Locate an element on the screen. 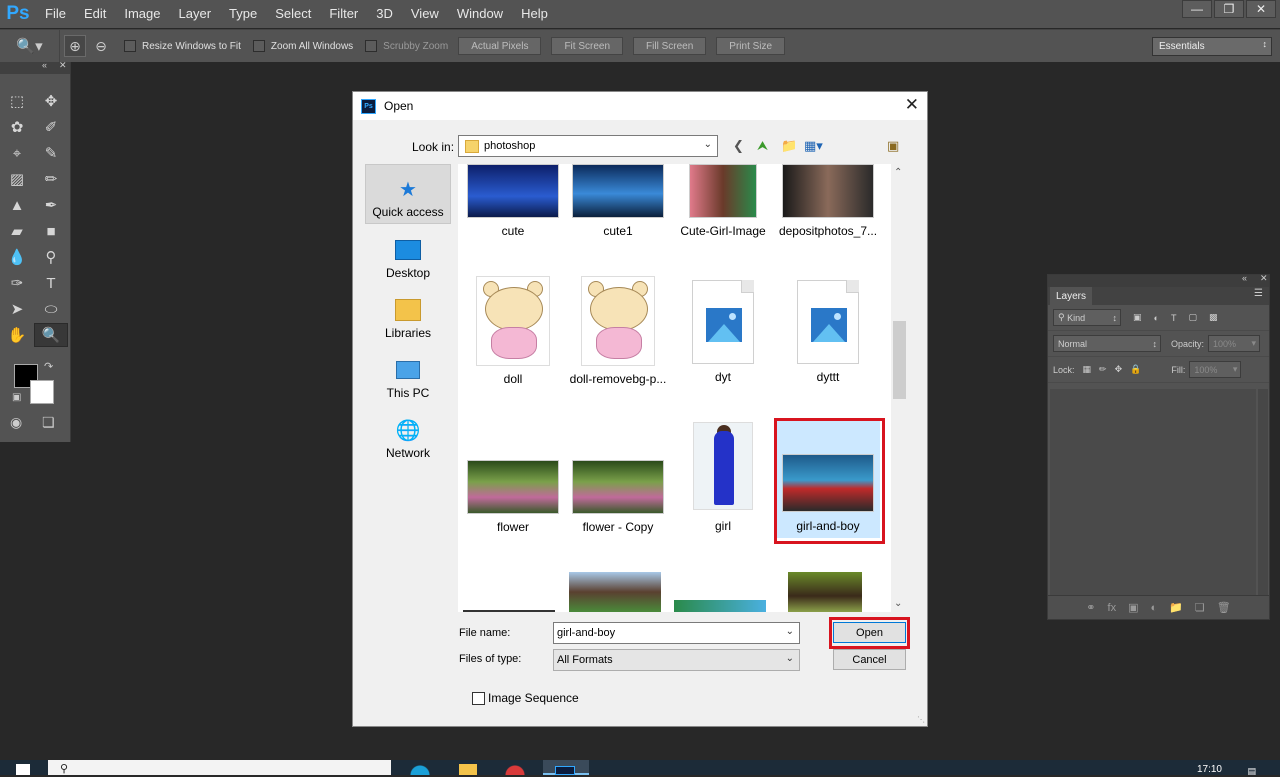 The width and height of the screenshot is (1280, 777). actual-pixels-button: Actual Pixels is located at coordinates (500, 46).